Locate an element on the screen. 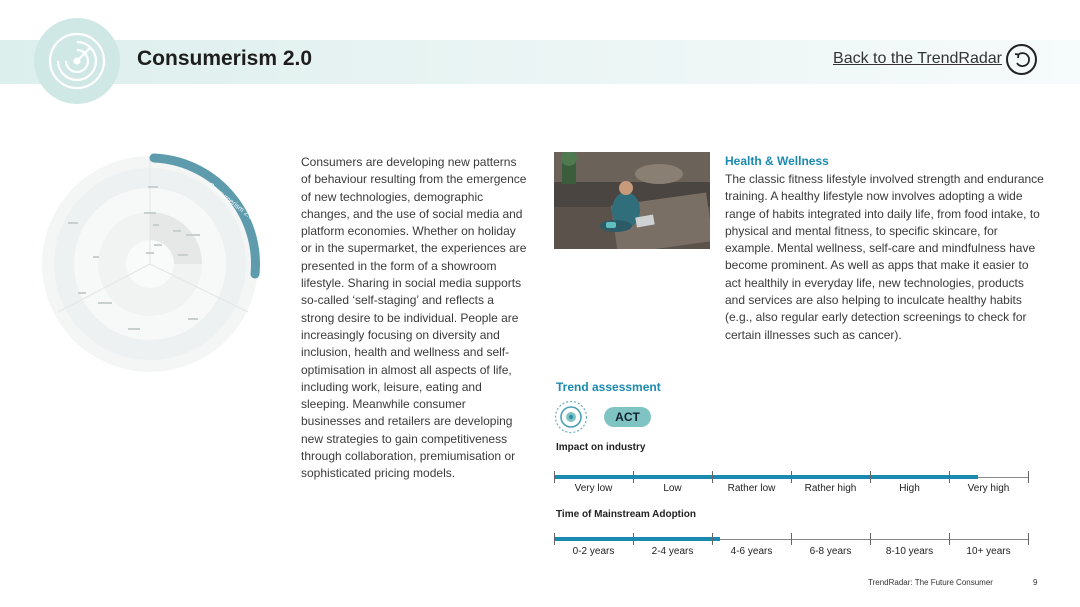  trendradar-logo is located at coordinates (77, 61).